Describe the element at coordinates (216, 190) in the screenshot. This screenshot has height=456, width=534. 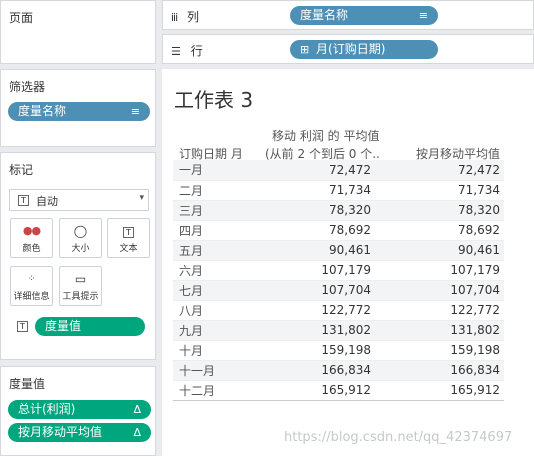
I see `month-cell: 二月` at that location.